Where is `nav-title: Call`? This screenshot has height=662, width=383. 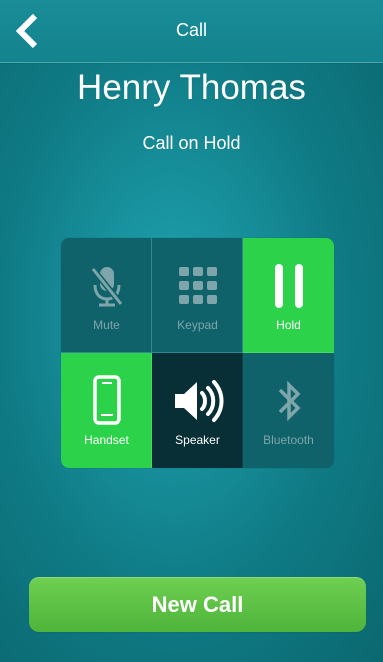 nav-title: Call is located at coordinates (191, 30).